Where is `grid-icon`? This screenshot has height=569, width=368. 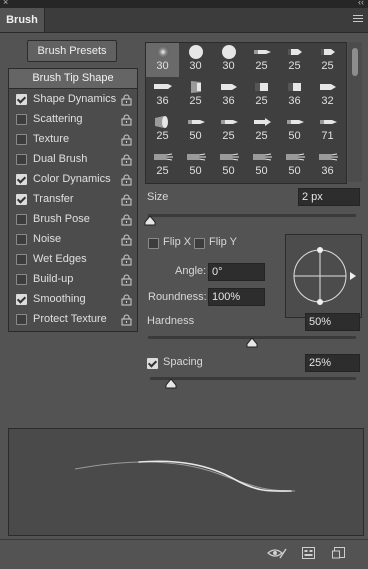 grid-icon is located at coordinates (308, 554).